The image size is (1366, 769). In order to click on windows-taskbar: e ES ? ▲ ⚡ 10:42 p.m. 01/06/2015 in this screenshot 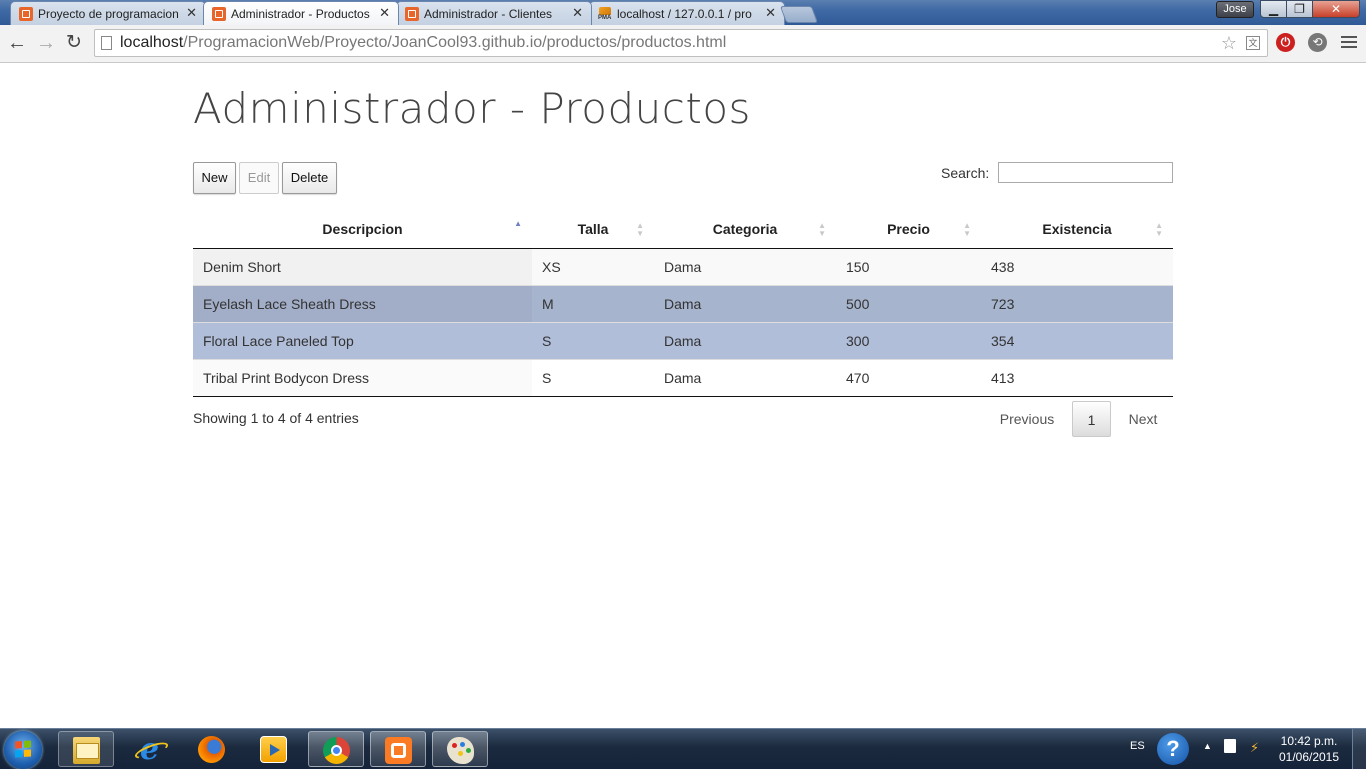, I will do `click(683, 748)`.